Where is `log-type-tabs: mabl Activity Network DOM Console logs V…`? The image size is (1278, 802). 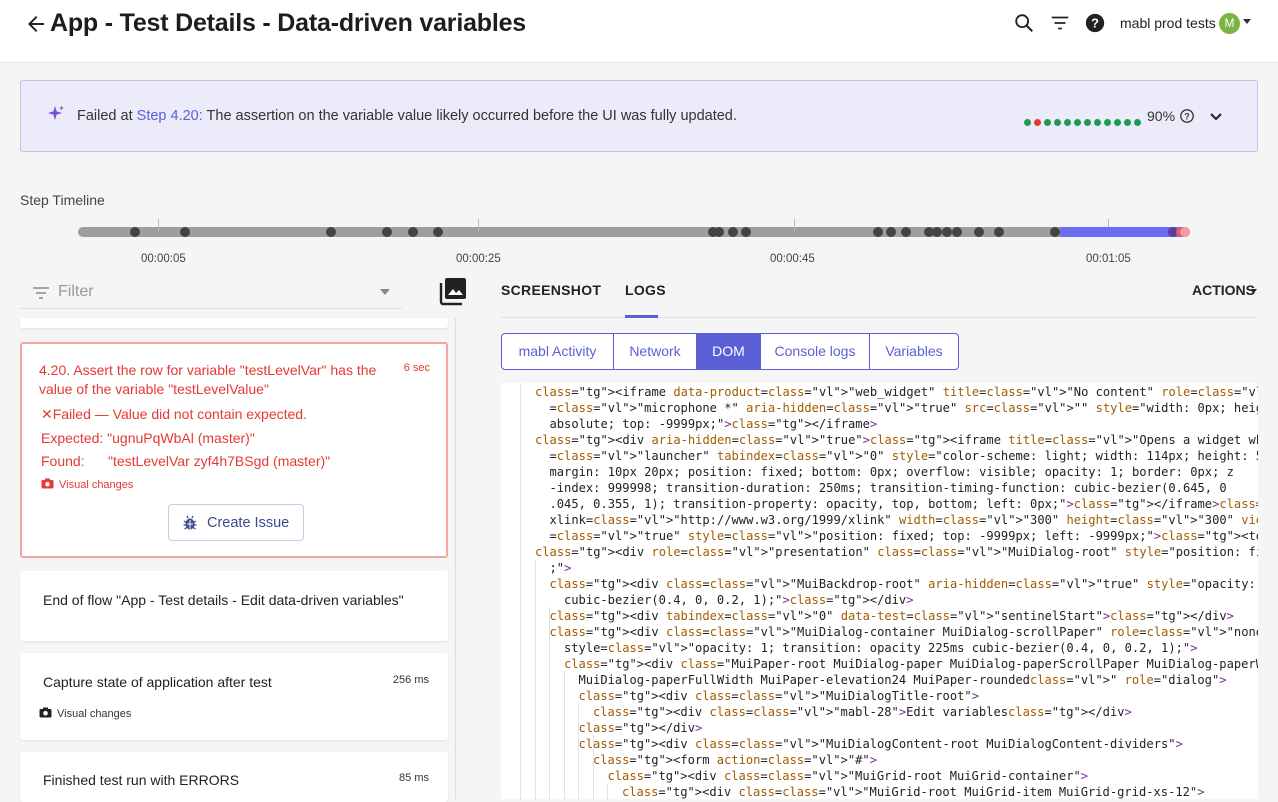
log-type-tabs: mabl Activity Network DOM Console logs V… is located at coordinates (730, 351).